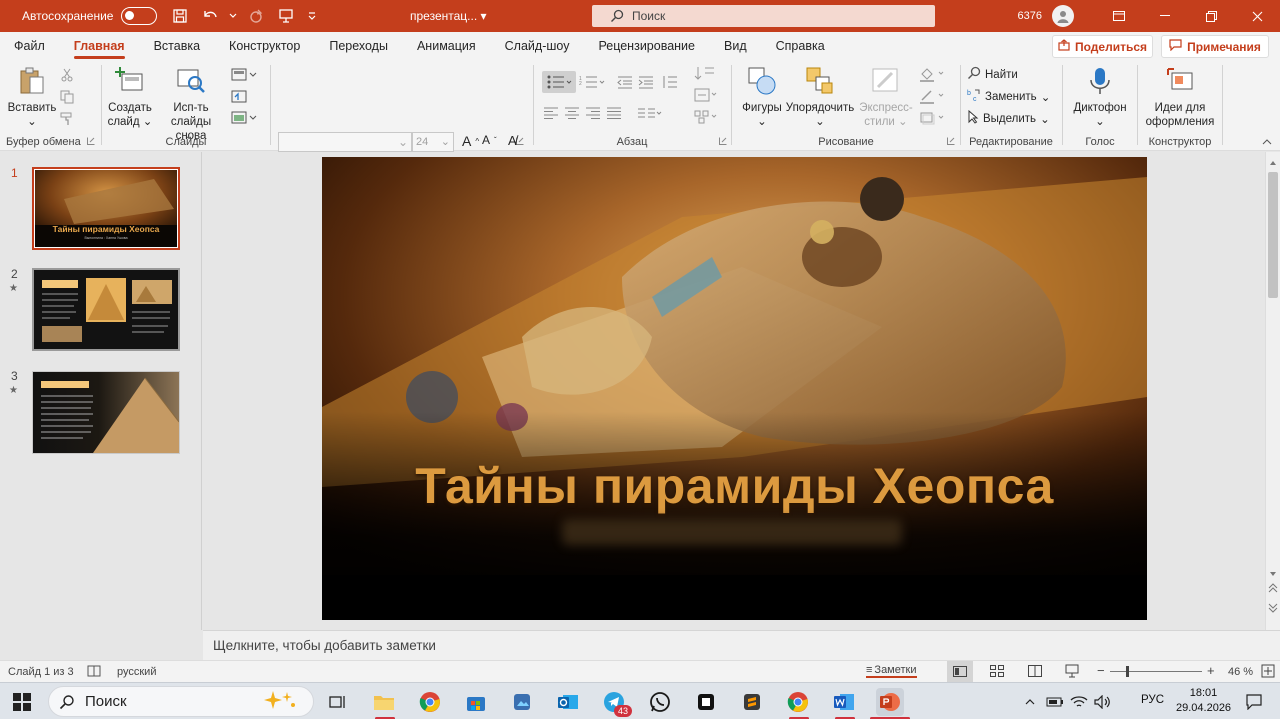  I want to click on powerpoint-taskbar-icon, so click(890, 702).